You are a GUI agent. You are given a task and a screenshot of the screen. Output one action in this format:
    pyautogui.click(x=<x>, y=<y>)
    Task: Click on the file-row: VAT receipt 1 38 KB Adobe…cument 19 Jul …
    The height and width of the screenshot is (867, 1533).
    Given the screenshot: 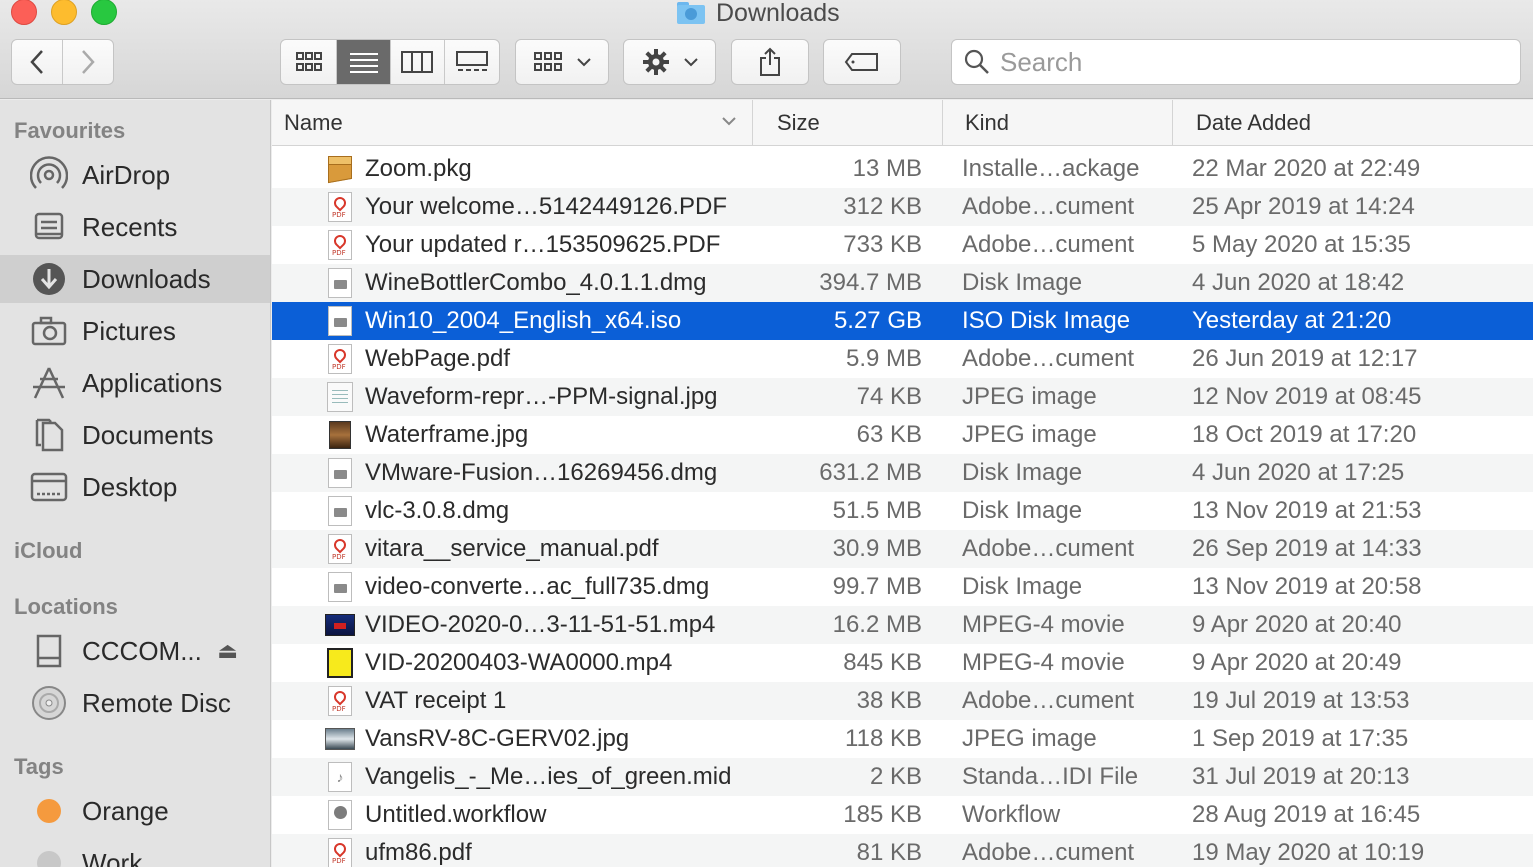 What is the action you would take?
    pyautogui.click(x=902, y=701)
    